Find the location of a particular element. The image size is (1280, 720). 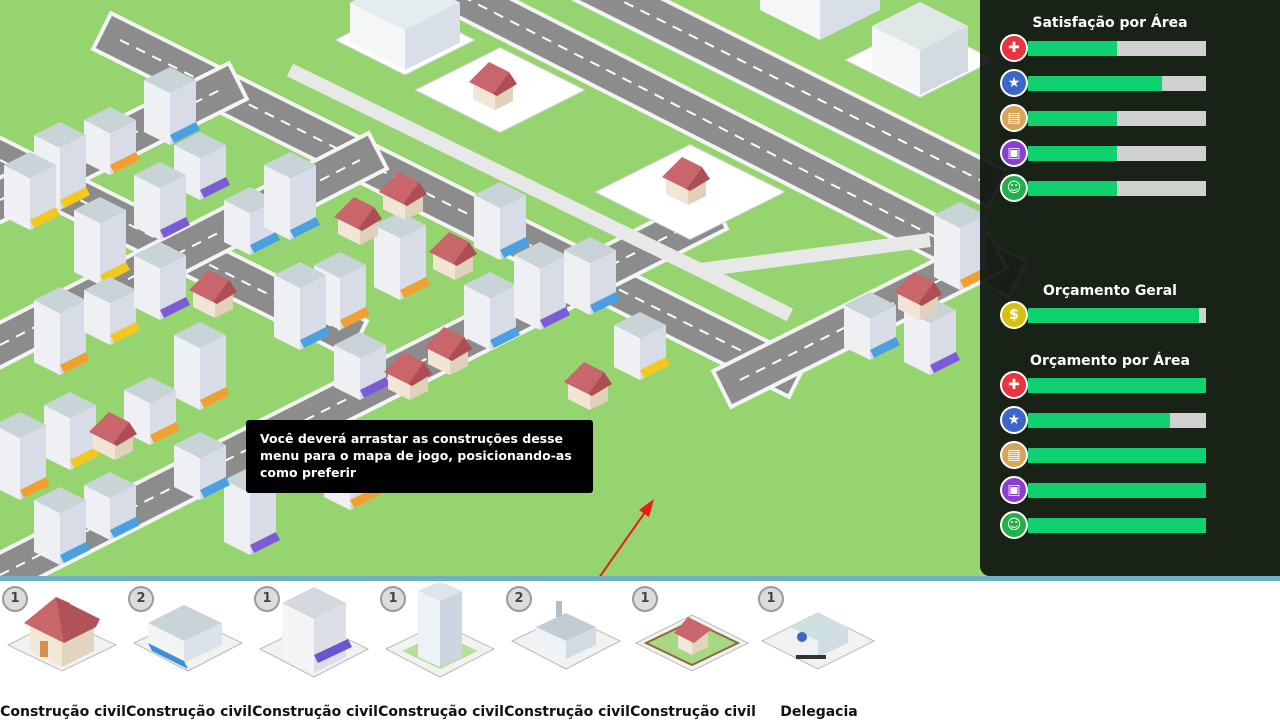

budget-general-meter-general: $ is located at coordinates (1105, 315).